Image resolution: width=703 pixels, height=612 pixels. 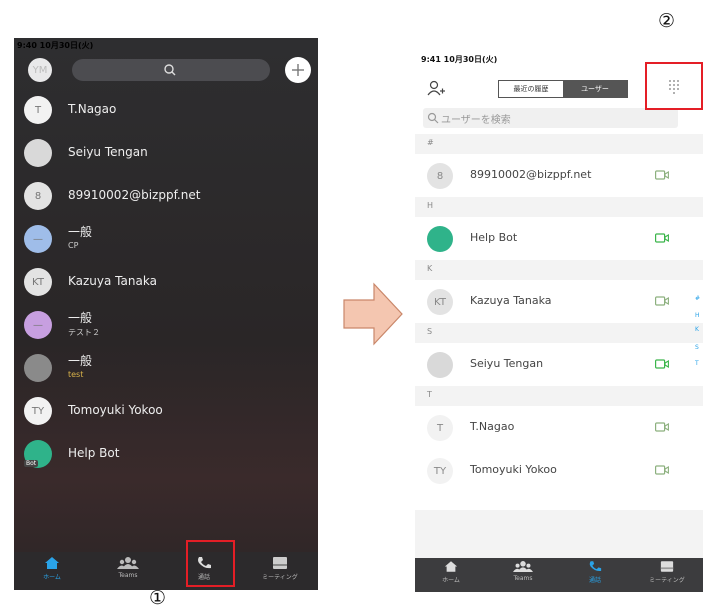 What do you see at coordinates (76, 374) in the screenshot?
I see `contact-subtitle: test` at bounding box center [76, 374].